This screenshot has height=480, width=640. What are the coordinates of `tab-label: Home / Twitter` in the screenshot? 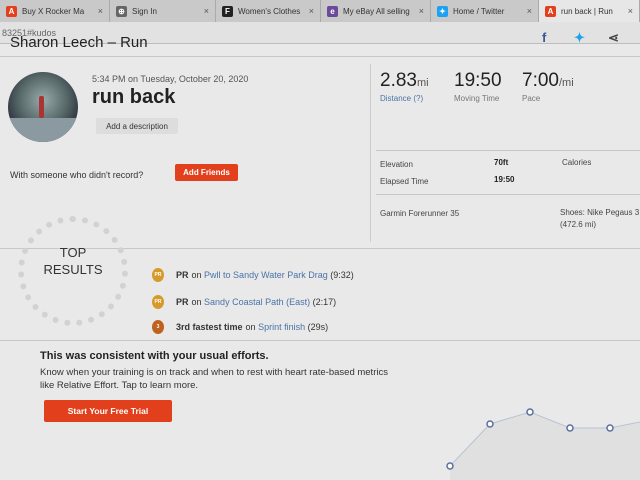 It's located at (479, 11).